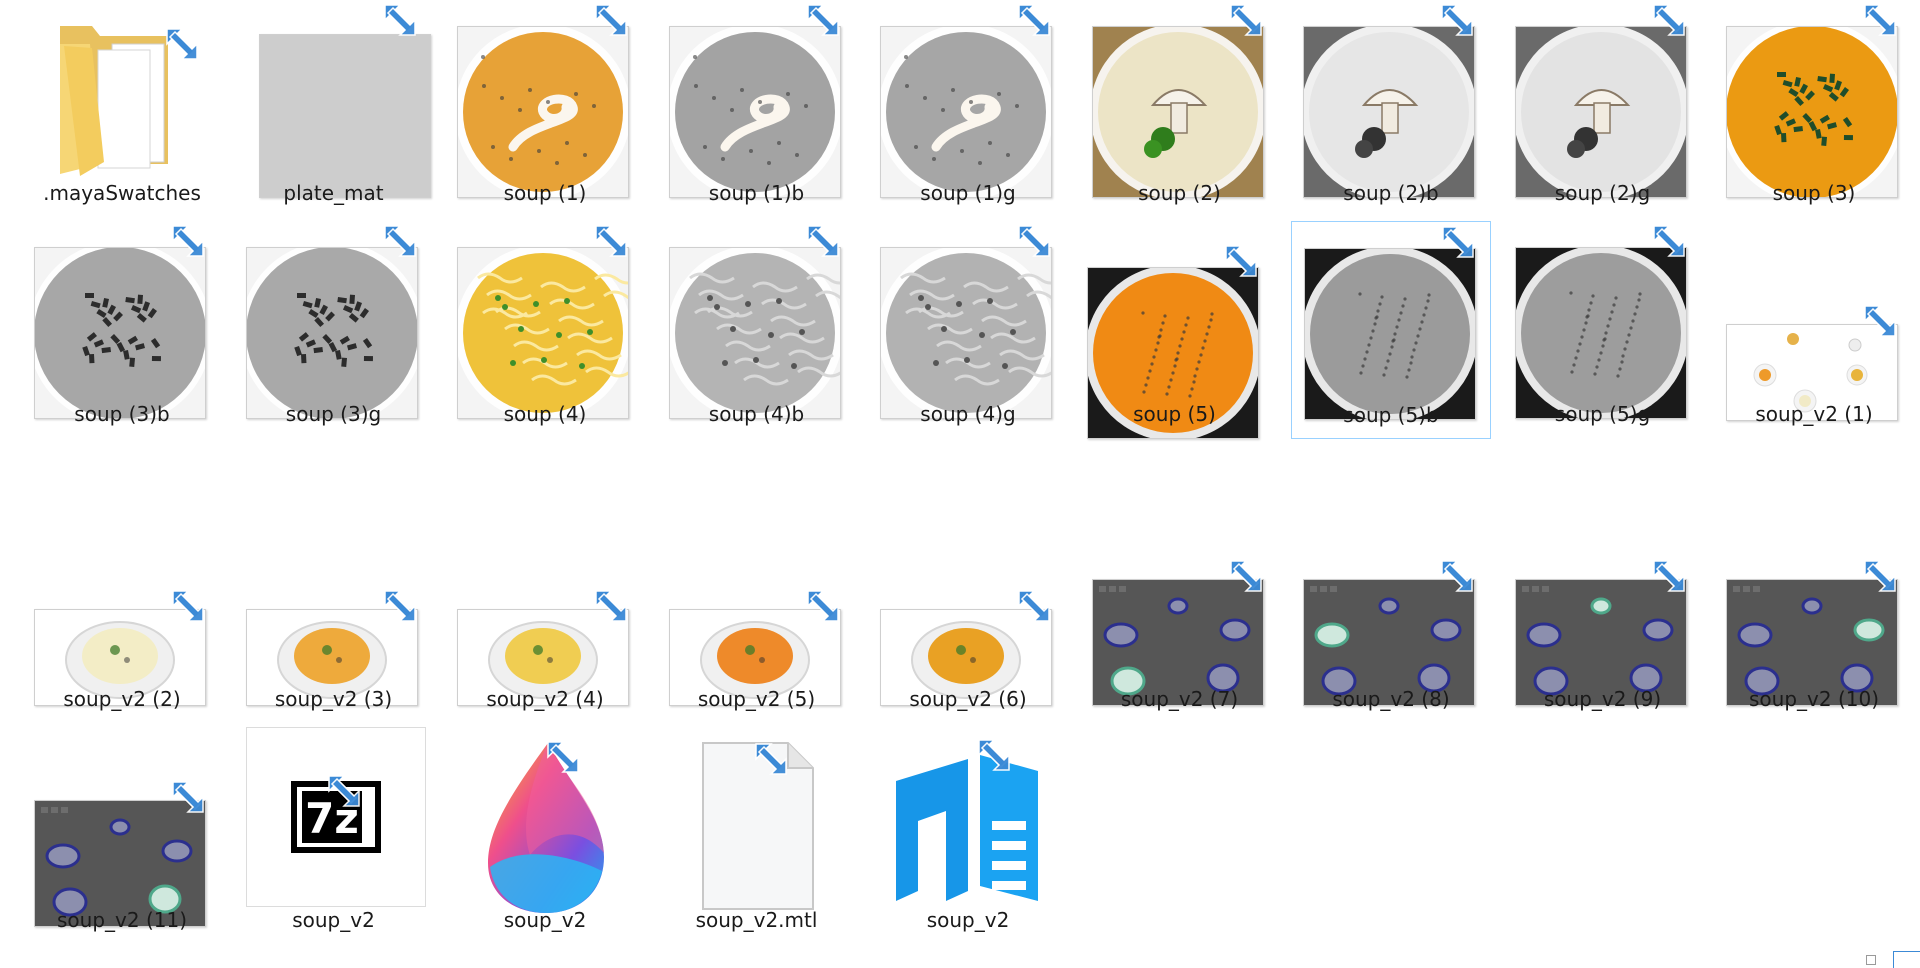 The image size is (1920, 968). Describe the element at coordinates (1814, 414) in the screenshot. I see `file-name-label: soup_v2 (1)` at that location.